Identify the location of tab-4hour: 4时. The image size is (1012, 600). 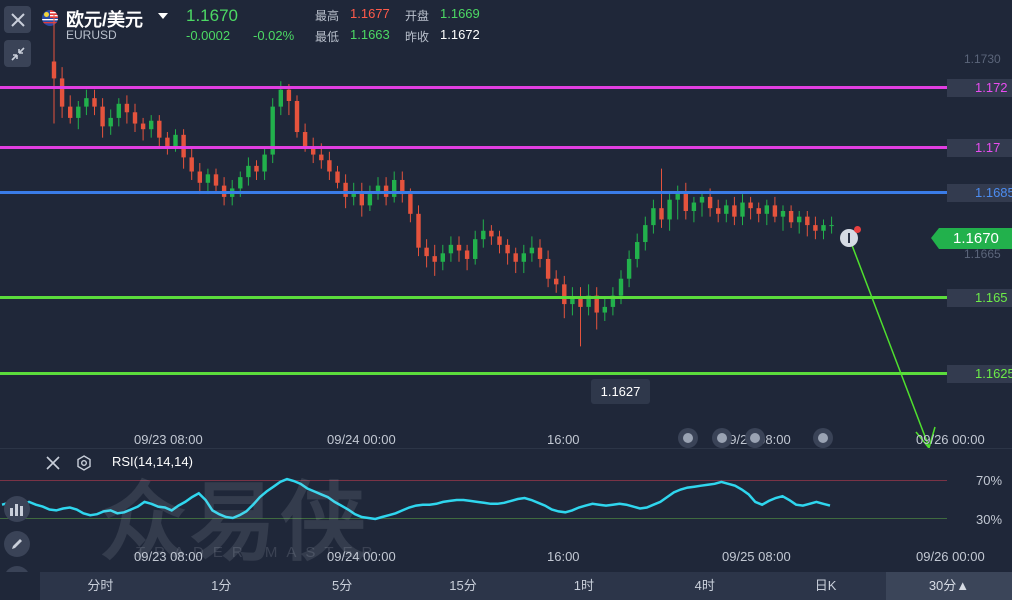
(704, 586).